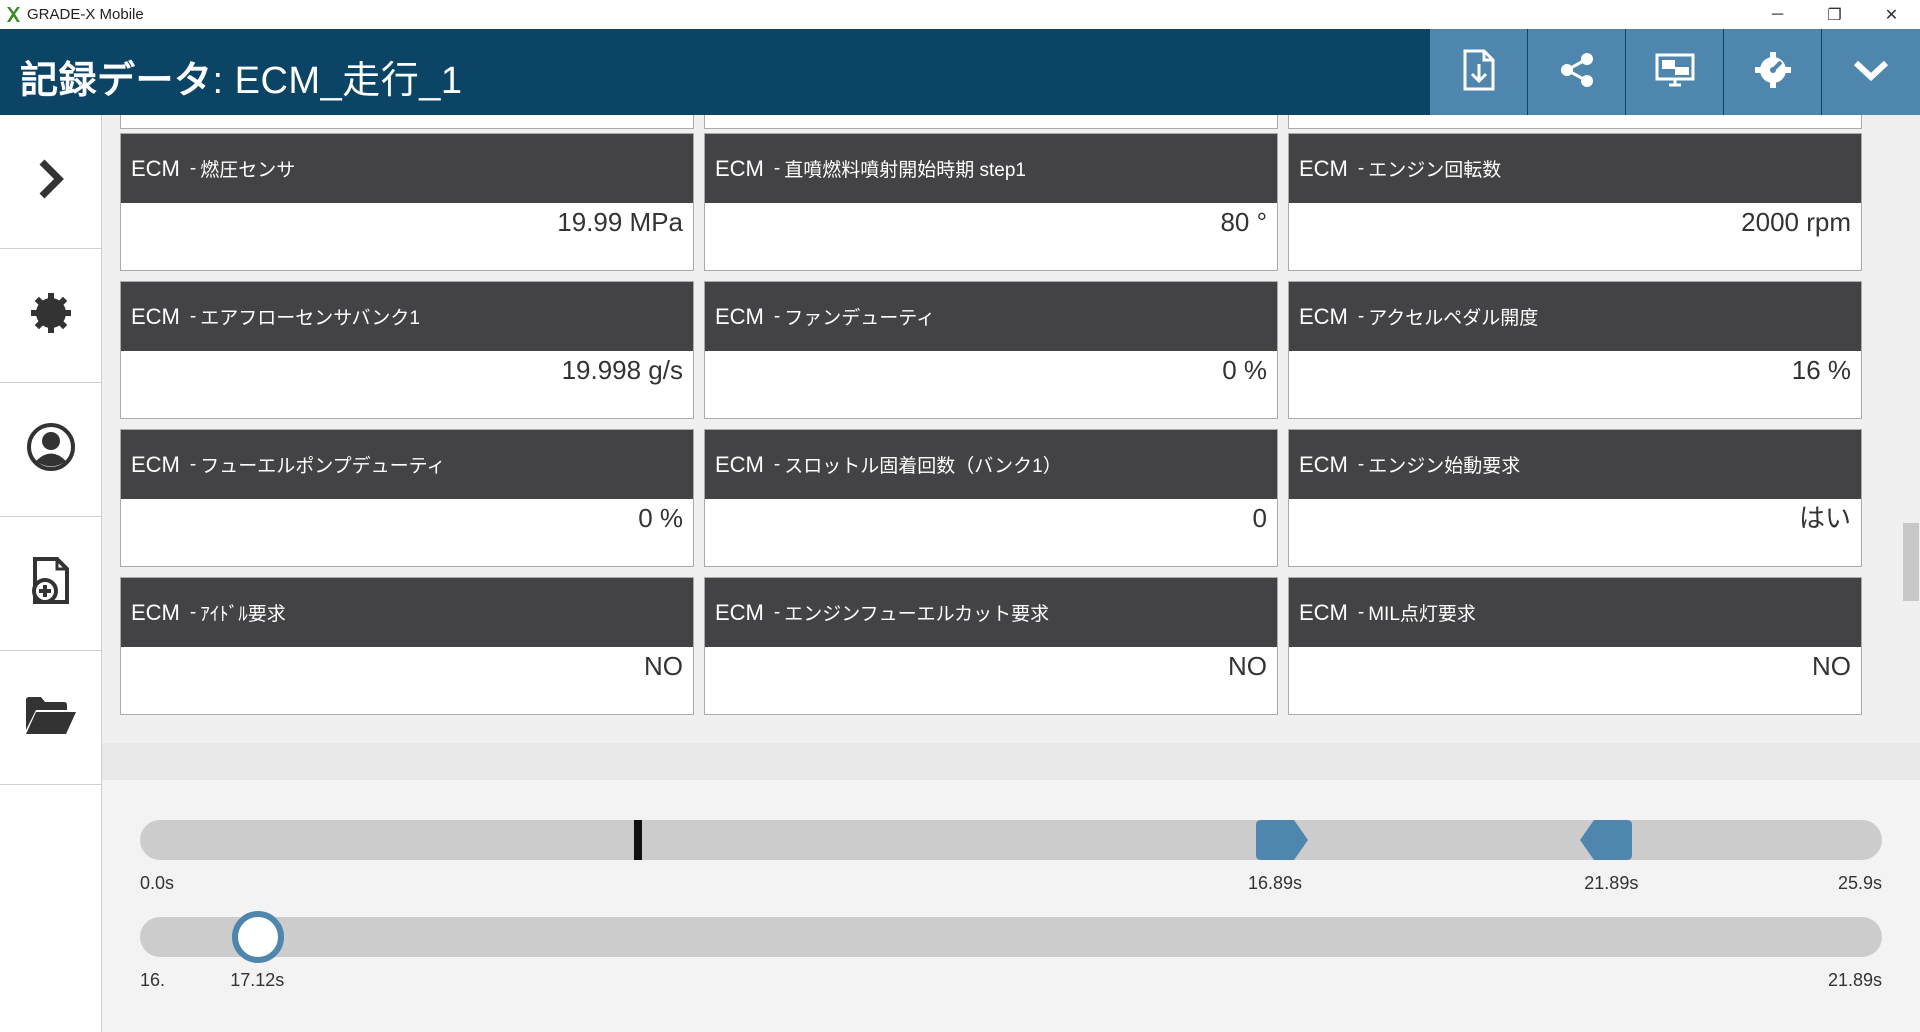 This screenshot has height=1032, width=1920. What do you see at coordinates (622, 370) in the screenshot?
I see `card-value: 19.998 g/s` at bounding box center [622, 370].